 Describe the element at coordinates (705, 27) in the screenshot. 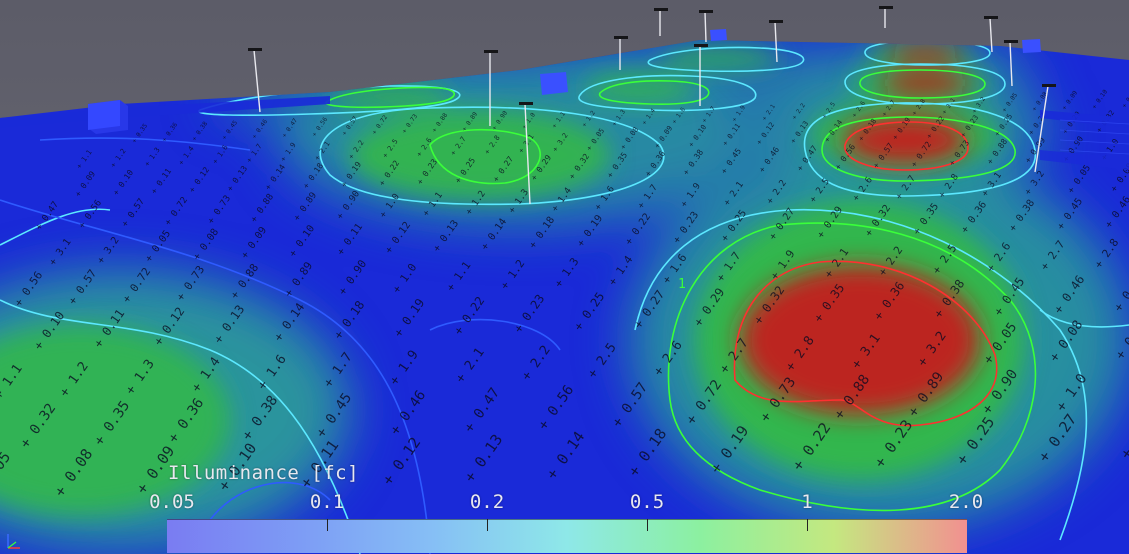

I see `light-pole` at that location.